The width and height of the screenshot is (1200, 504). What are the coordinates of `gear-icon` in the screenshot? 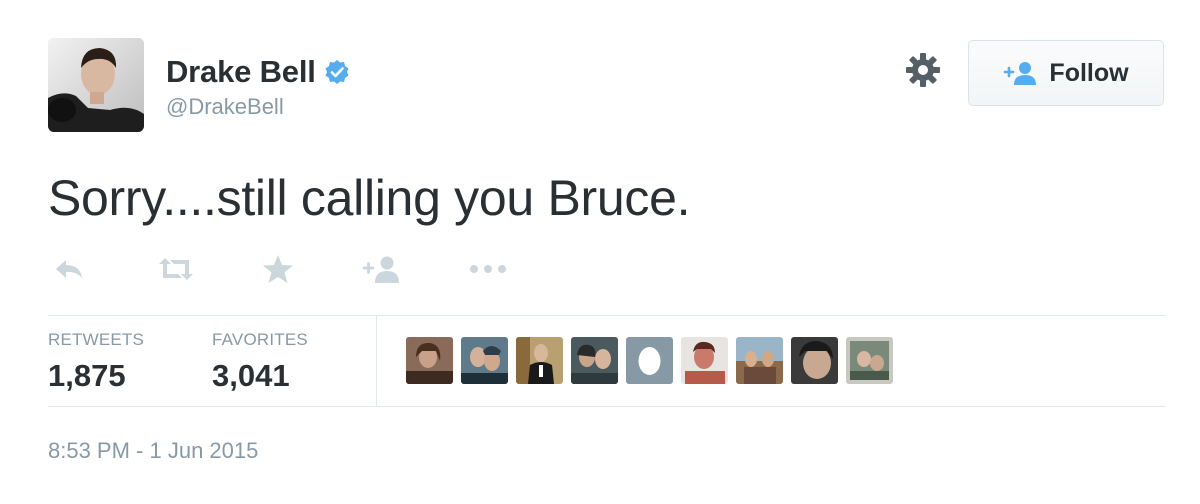 It's located at (923, 70).